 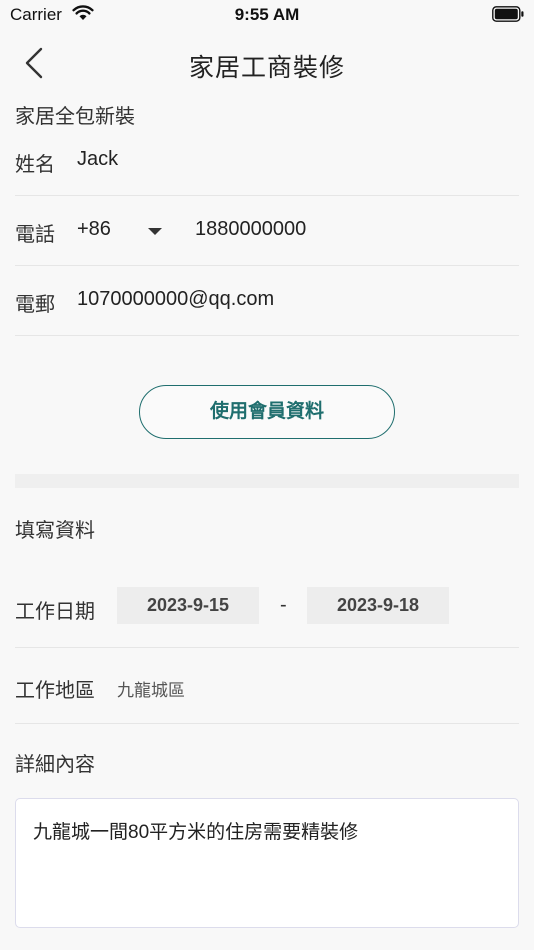 What do you see at coordinates (155, 231) in the screenshot?
I see `caret-down-icon` at bounding box center [155, 231].